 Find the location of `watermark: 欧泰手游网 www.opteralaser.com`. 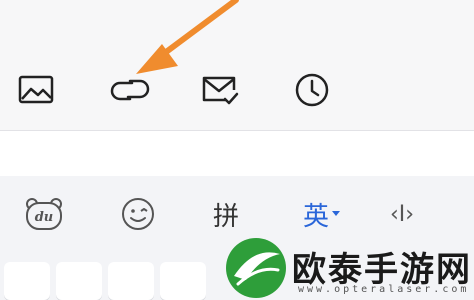

watermark: 欧泰手游网 www.opteralaser.com is located at coordinates (345, 268).